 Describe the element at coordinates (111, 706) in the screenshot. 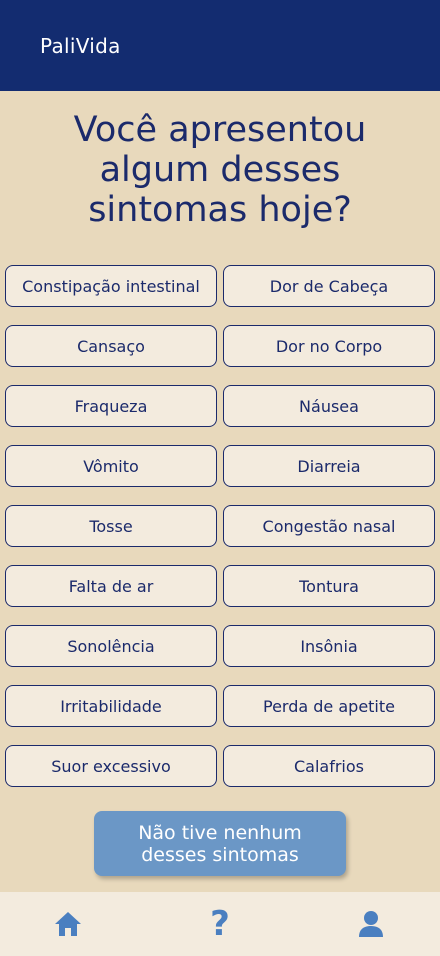

I see `symptom-button-irritabilidade: Irritabilidade` at that location.